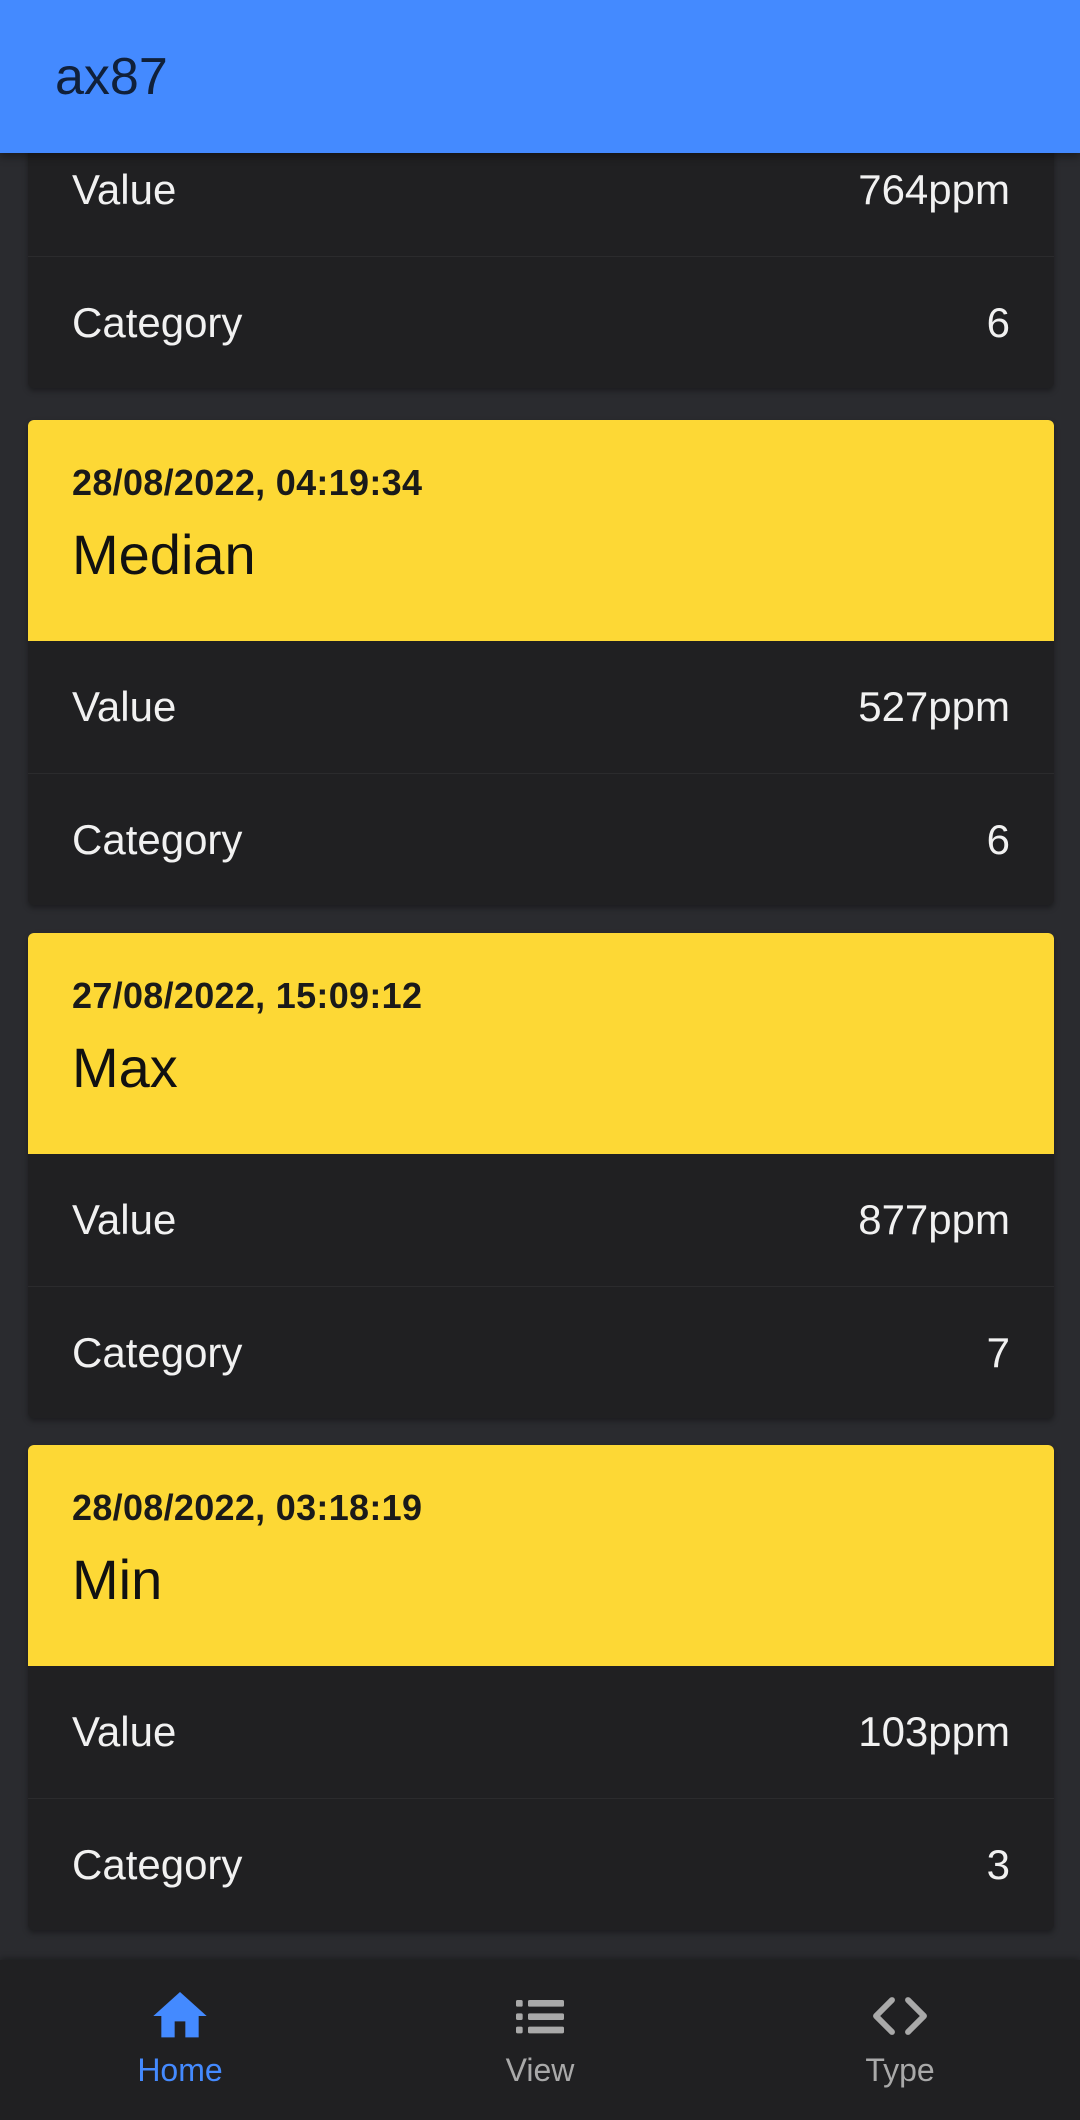  Describe the element at coordinates (998, 1352) in the screenshot. I see `row-value: 7` at that location.